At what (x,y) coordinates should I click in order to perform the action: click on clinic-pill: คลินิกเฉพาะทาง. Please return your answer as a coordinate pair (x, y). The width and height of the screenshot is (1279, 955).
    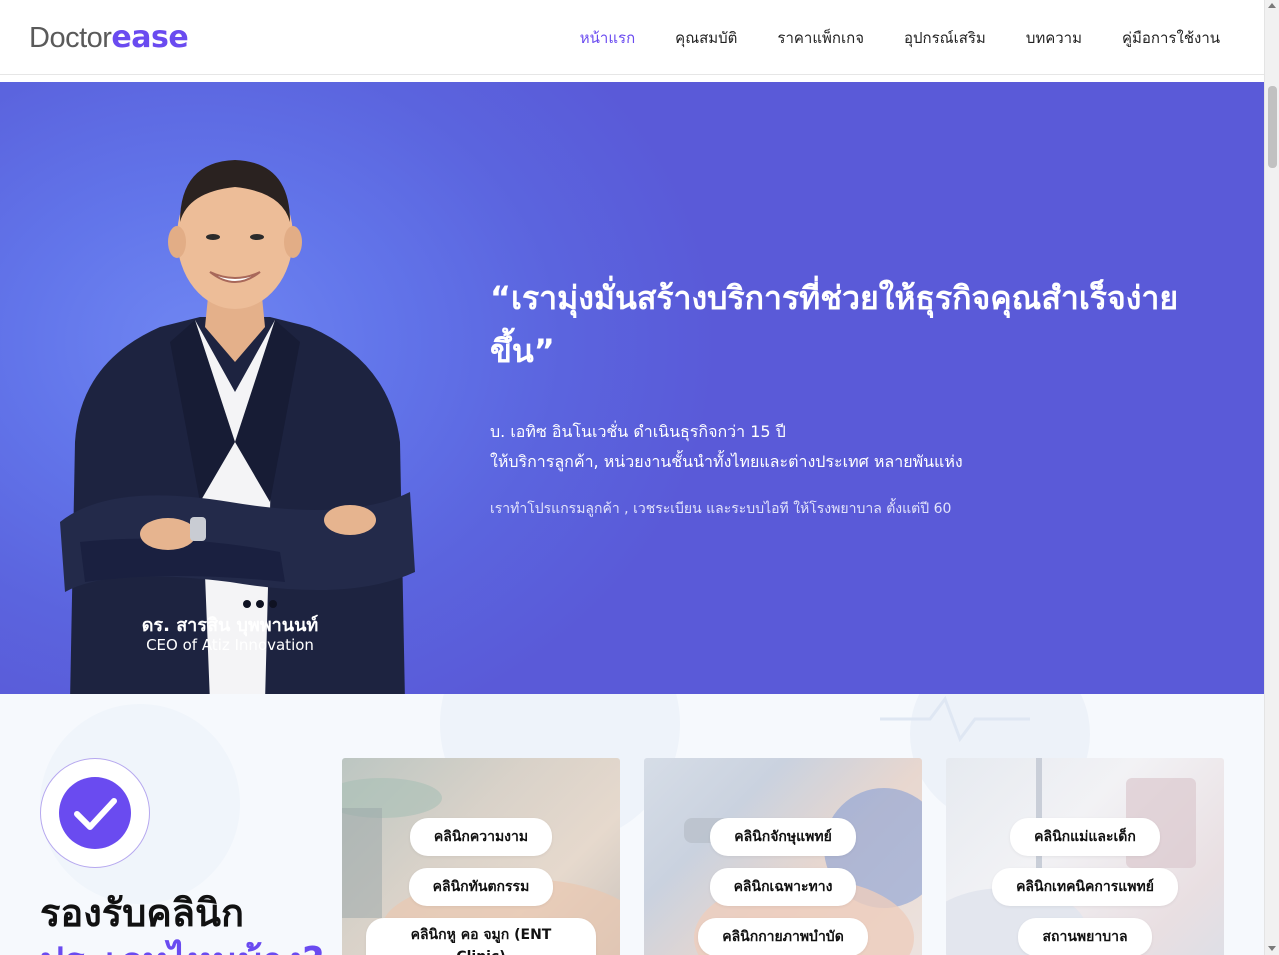
    Looking at the image, I should click on (783, 887).